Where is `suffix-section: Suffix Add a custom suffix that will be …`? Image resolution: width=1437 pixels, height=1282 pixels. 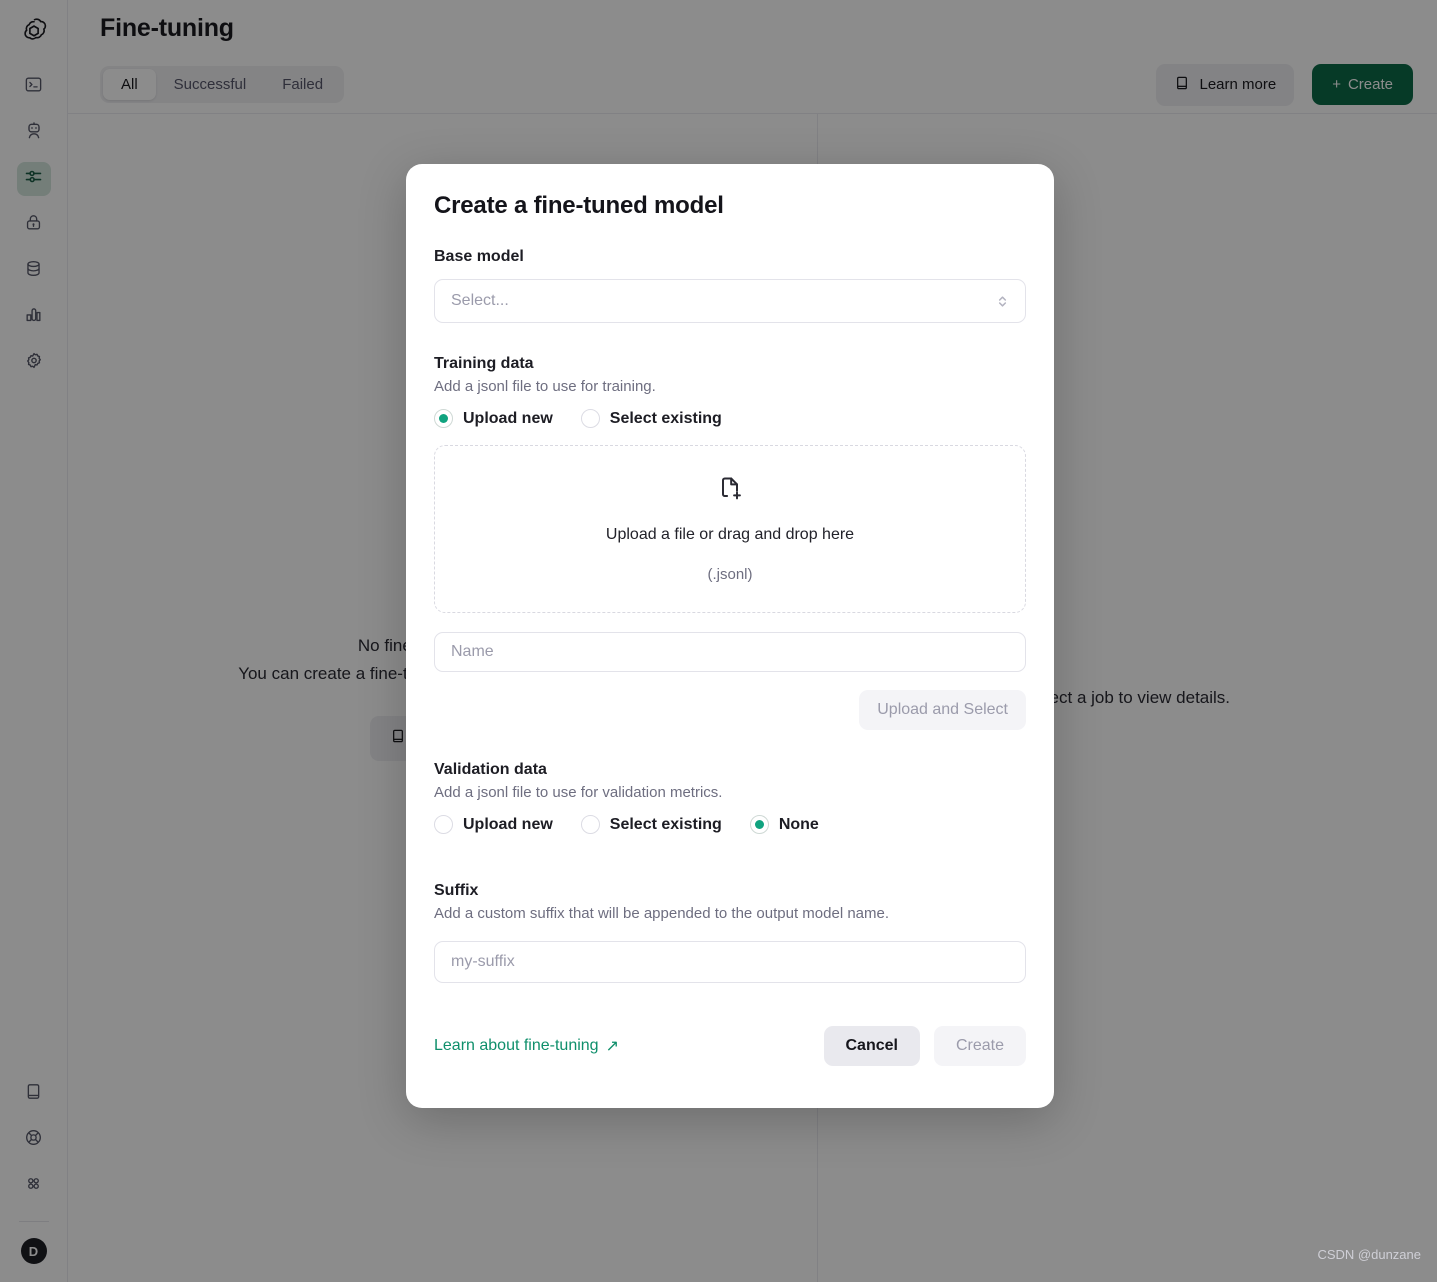 suffix-section: Suffix Add a custom suffix that will be … is located at coordinates (730, 932).